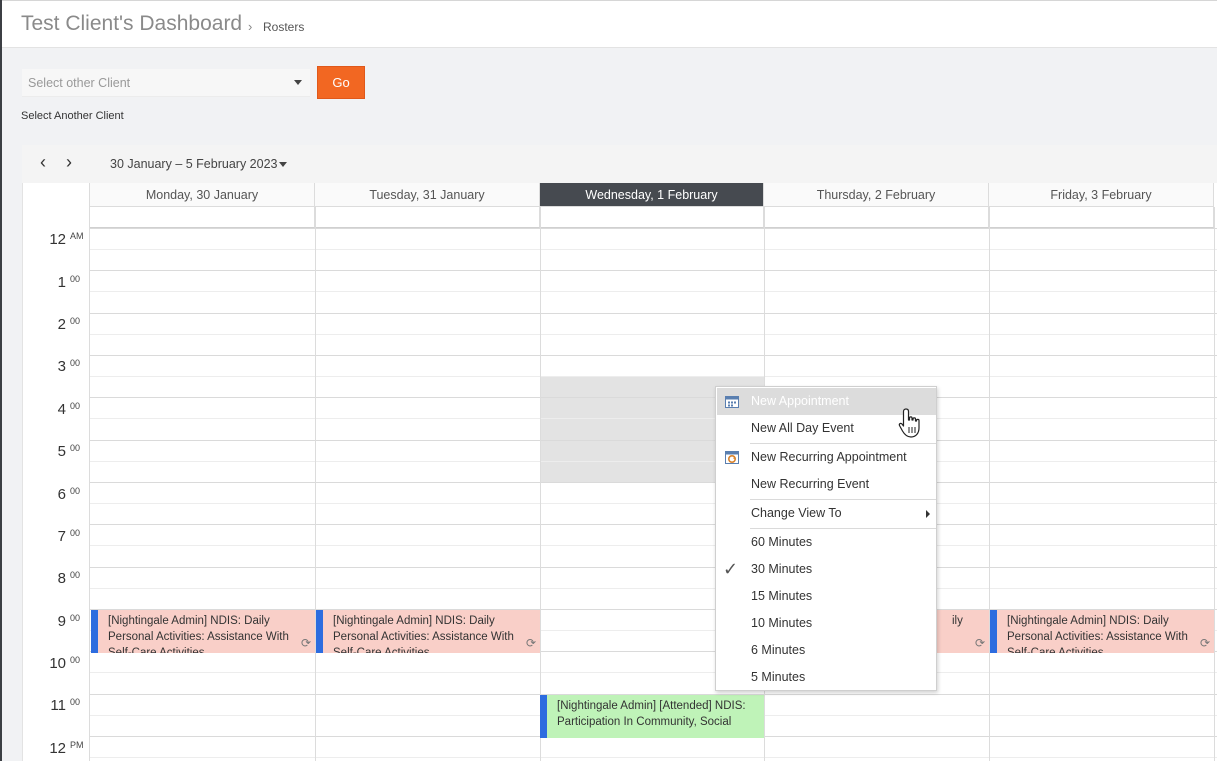 The height and width of the screenshot is (761, 1217). I want to click on hour-label: 8 00, so click(69, 578).